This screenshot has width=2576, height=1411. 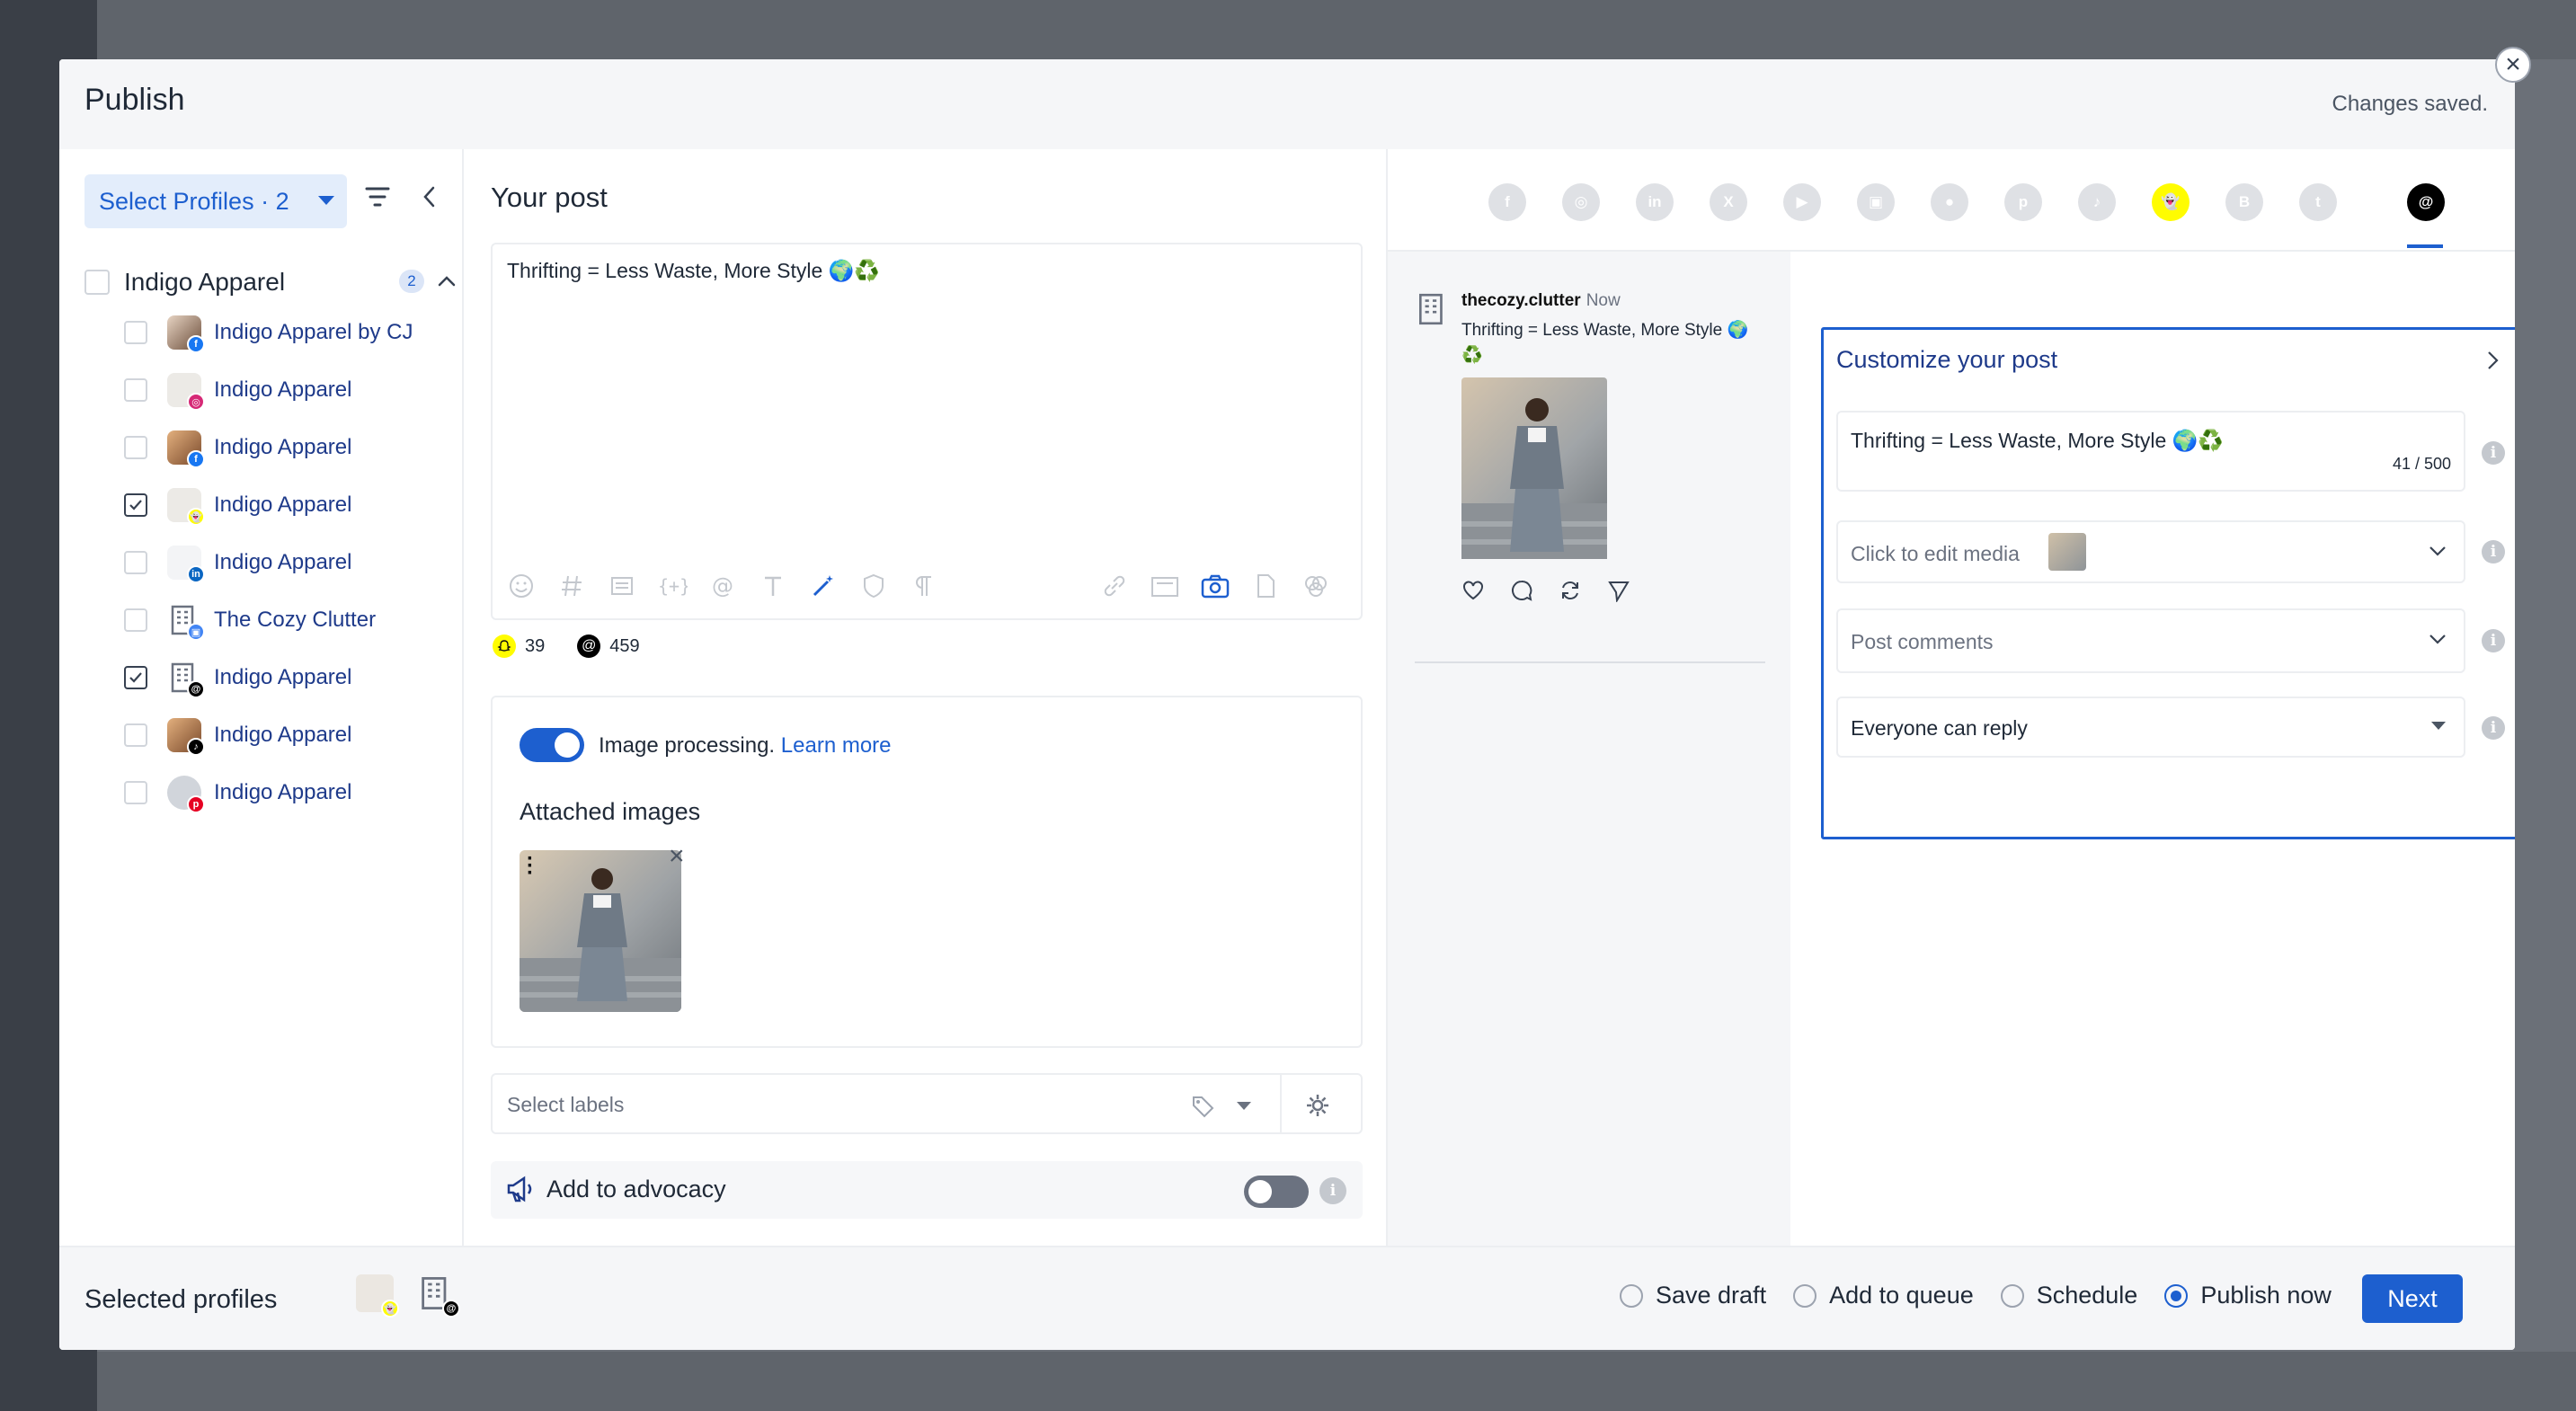 What do you see at coordinates (286, 390) in the screenshot?
I see `profile-row: ◎ Indigo Apparel` at bounding box center [286, 390].